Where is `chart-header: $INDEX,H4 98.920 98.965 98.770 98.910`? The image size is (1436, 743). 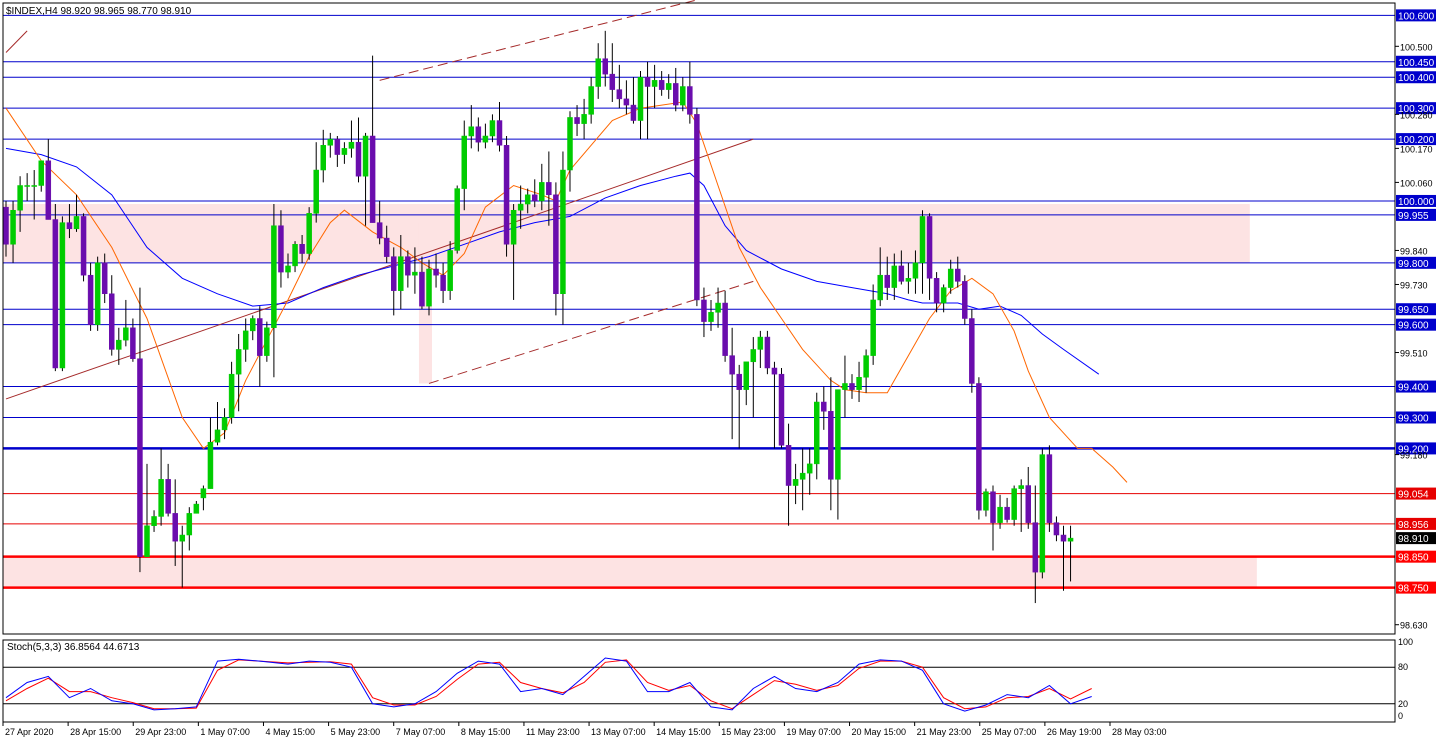 chart-header: $INDEX,H4 98.920 98.965 98.770 98.910 is located at coordinates (99, 11).